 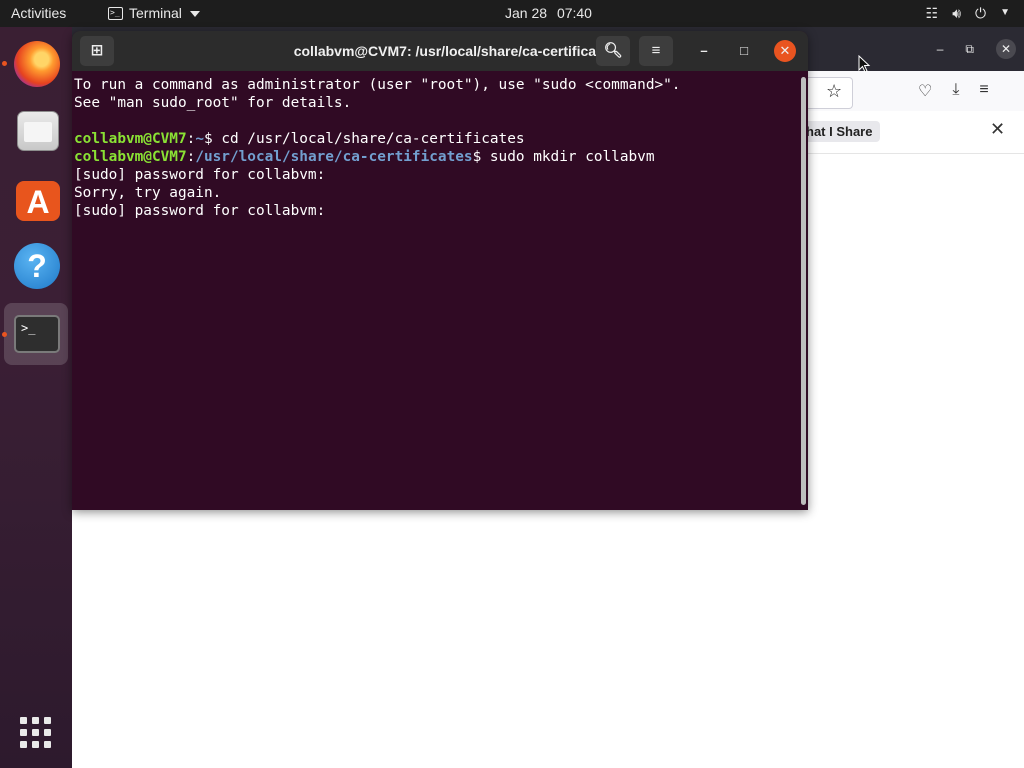 I want to click on download-icon: ⤓, so click(x=955, y=91).